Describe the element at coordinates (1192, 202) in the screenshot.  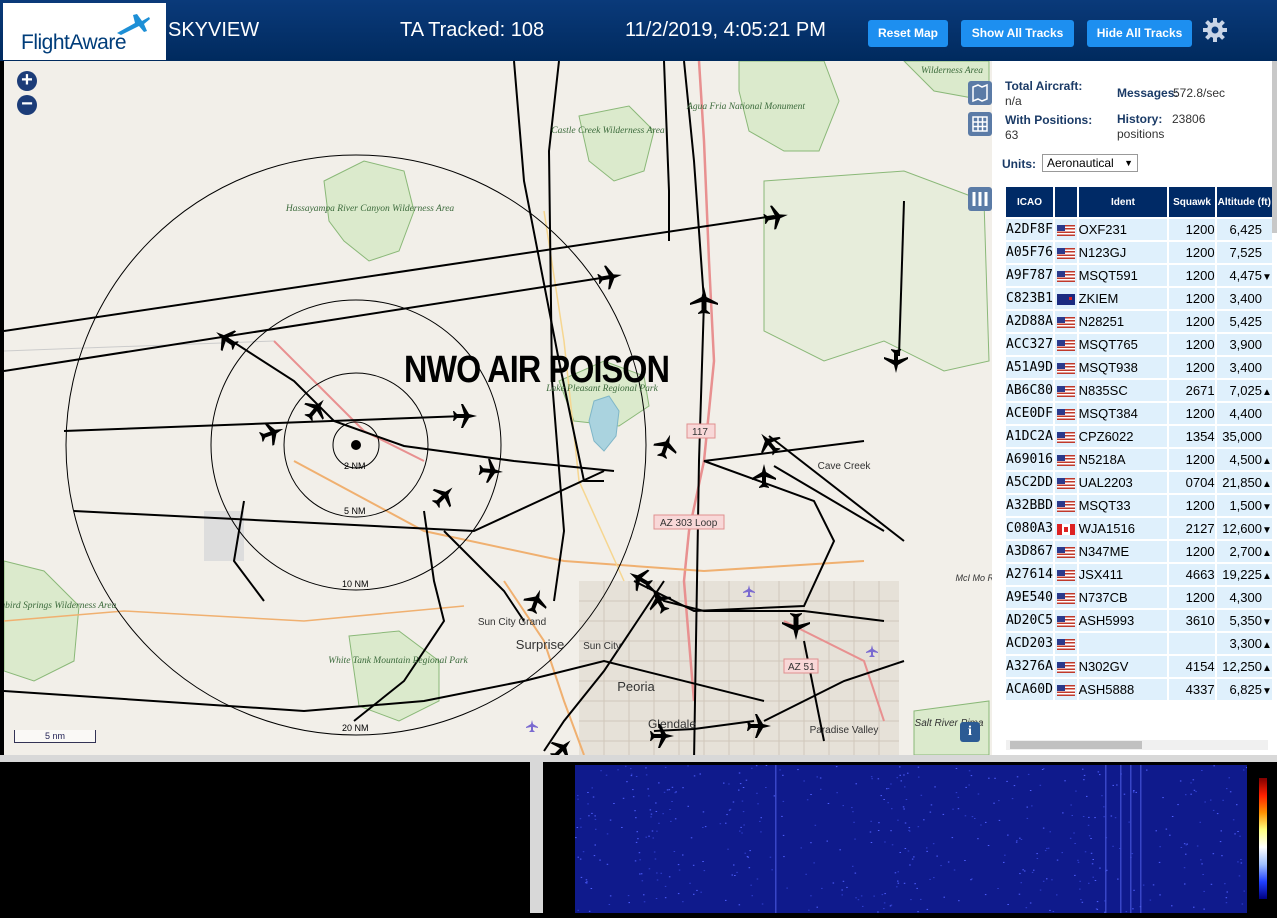
I see `column-header-squawk: Squawk` at that location.